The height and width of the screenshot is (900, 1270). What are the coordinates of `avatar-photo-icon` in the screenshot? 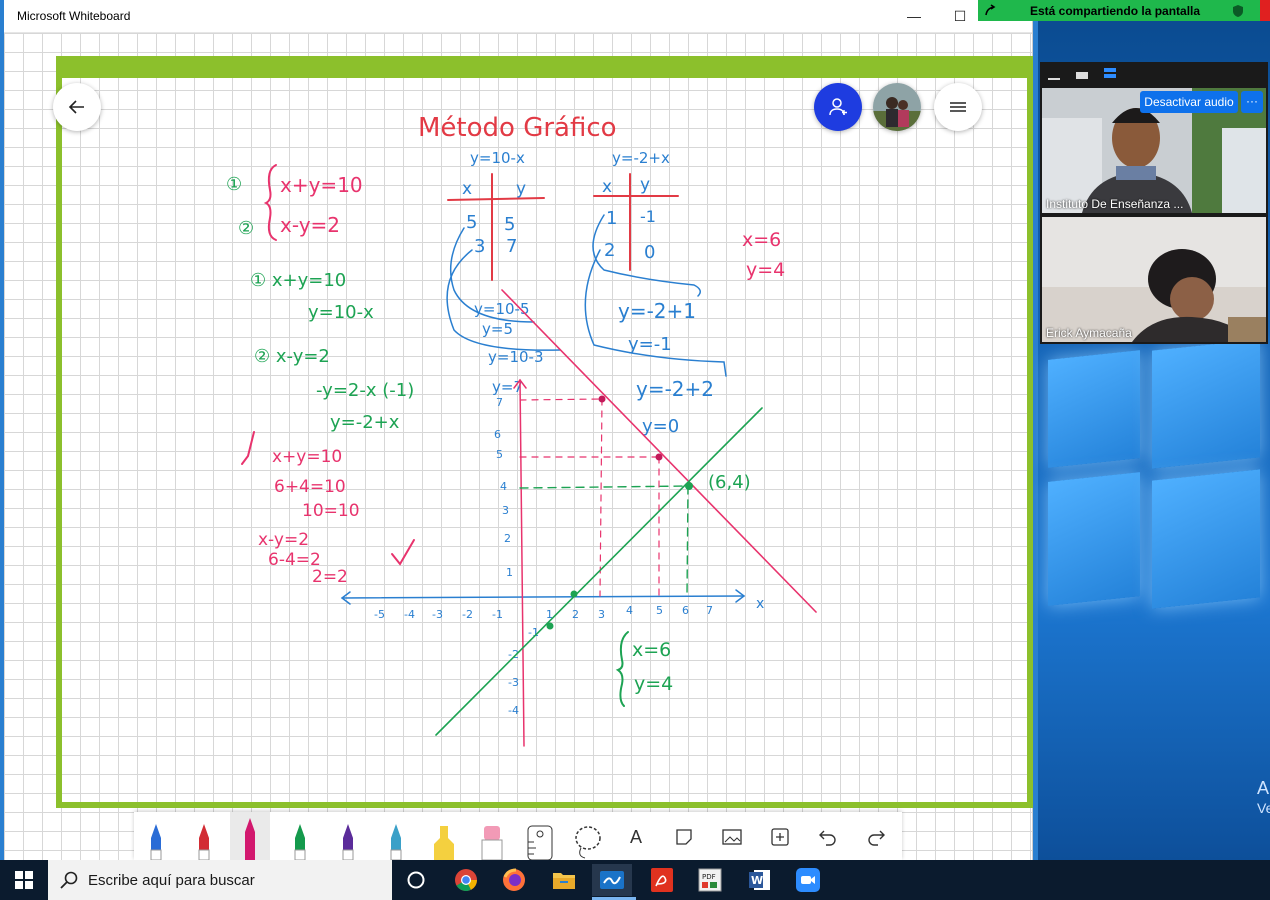 It's located at (897, 107).